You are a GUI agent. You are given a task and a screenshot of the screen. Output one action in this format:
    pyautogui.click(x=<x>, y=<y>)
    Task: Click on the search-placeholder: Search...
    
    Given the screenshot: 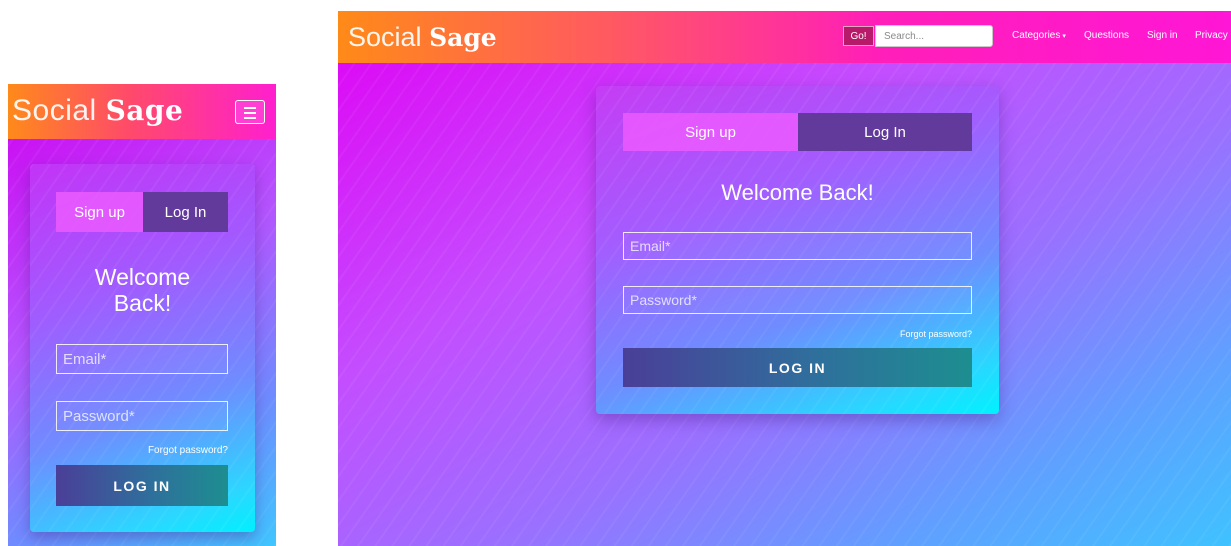 What is the action you would take?
    pyautogui.click(x=904, y=36)
    